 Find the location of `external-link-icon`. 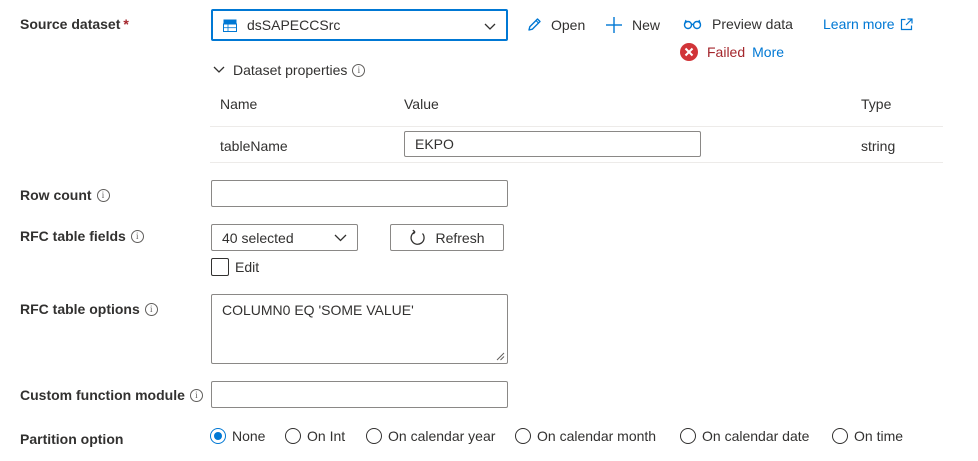

external-link-icon is located at coordinates (906, 24).